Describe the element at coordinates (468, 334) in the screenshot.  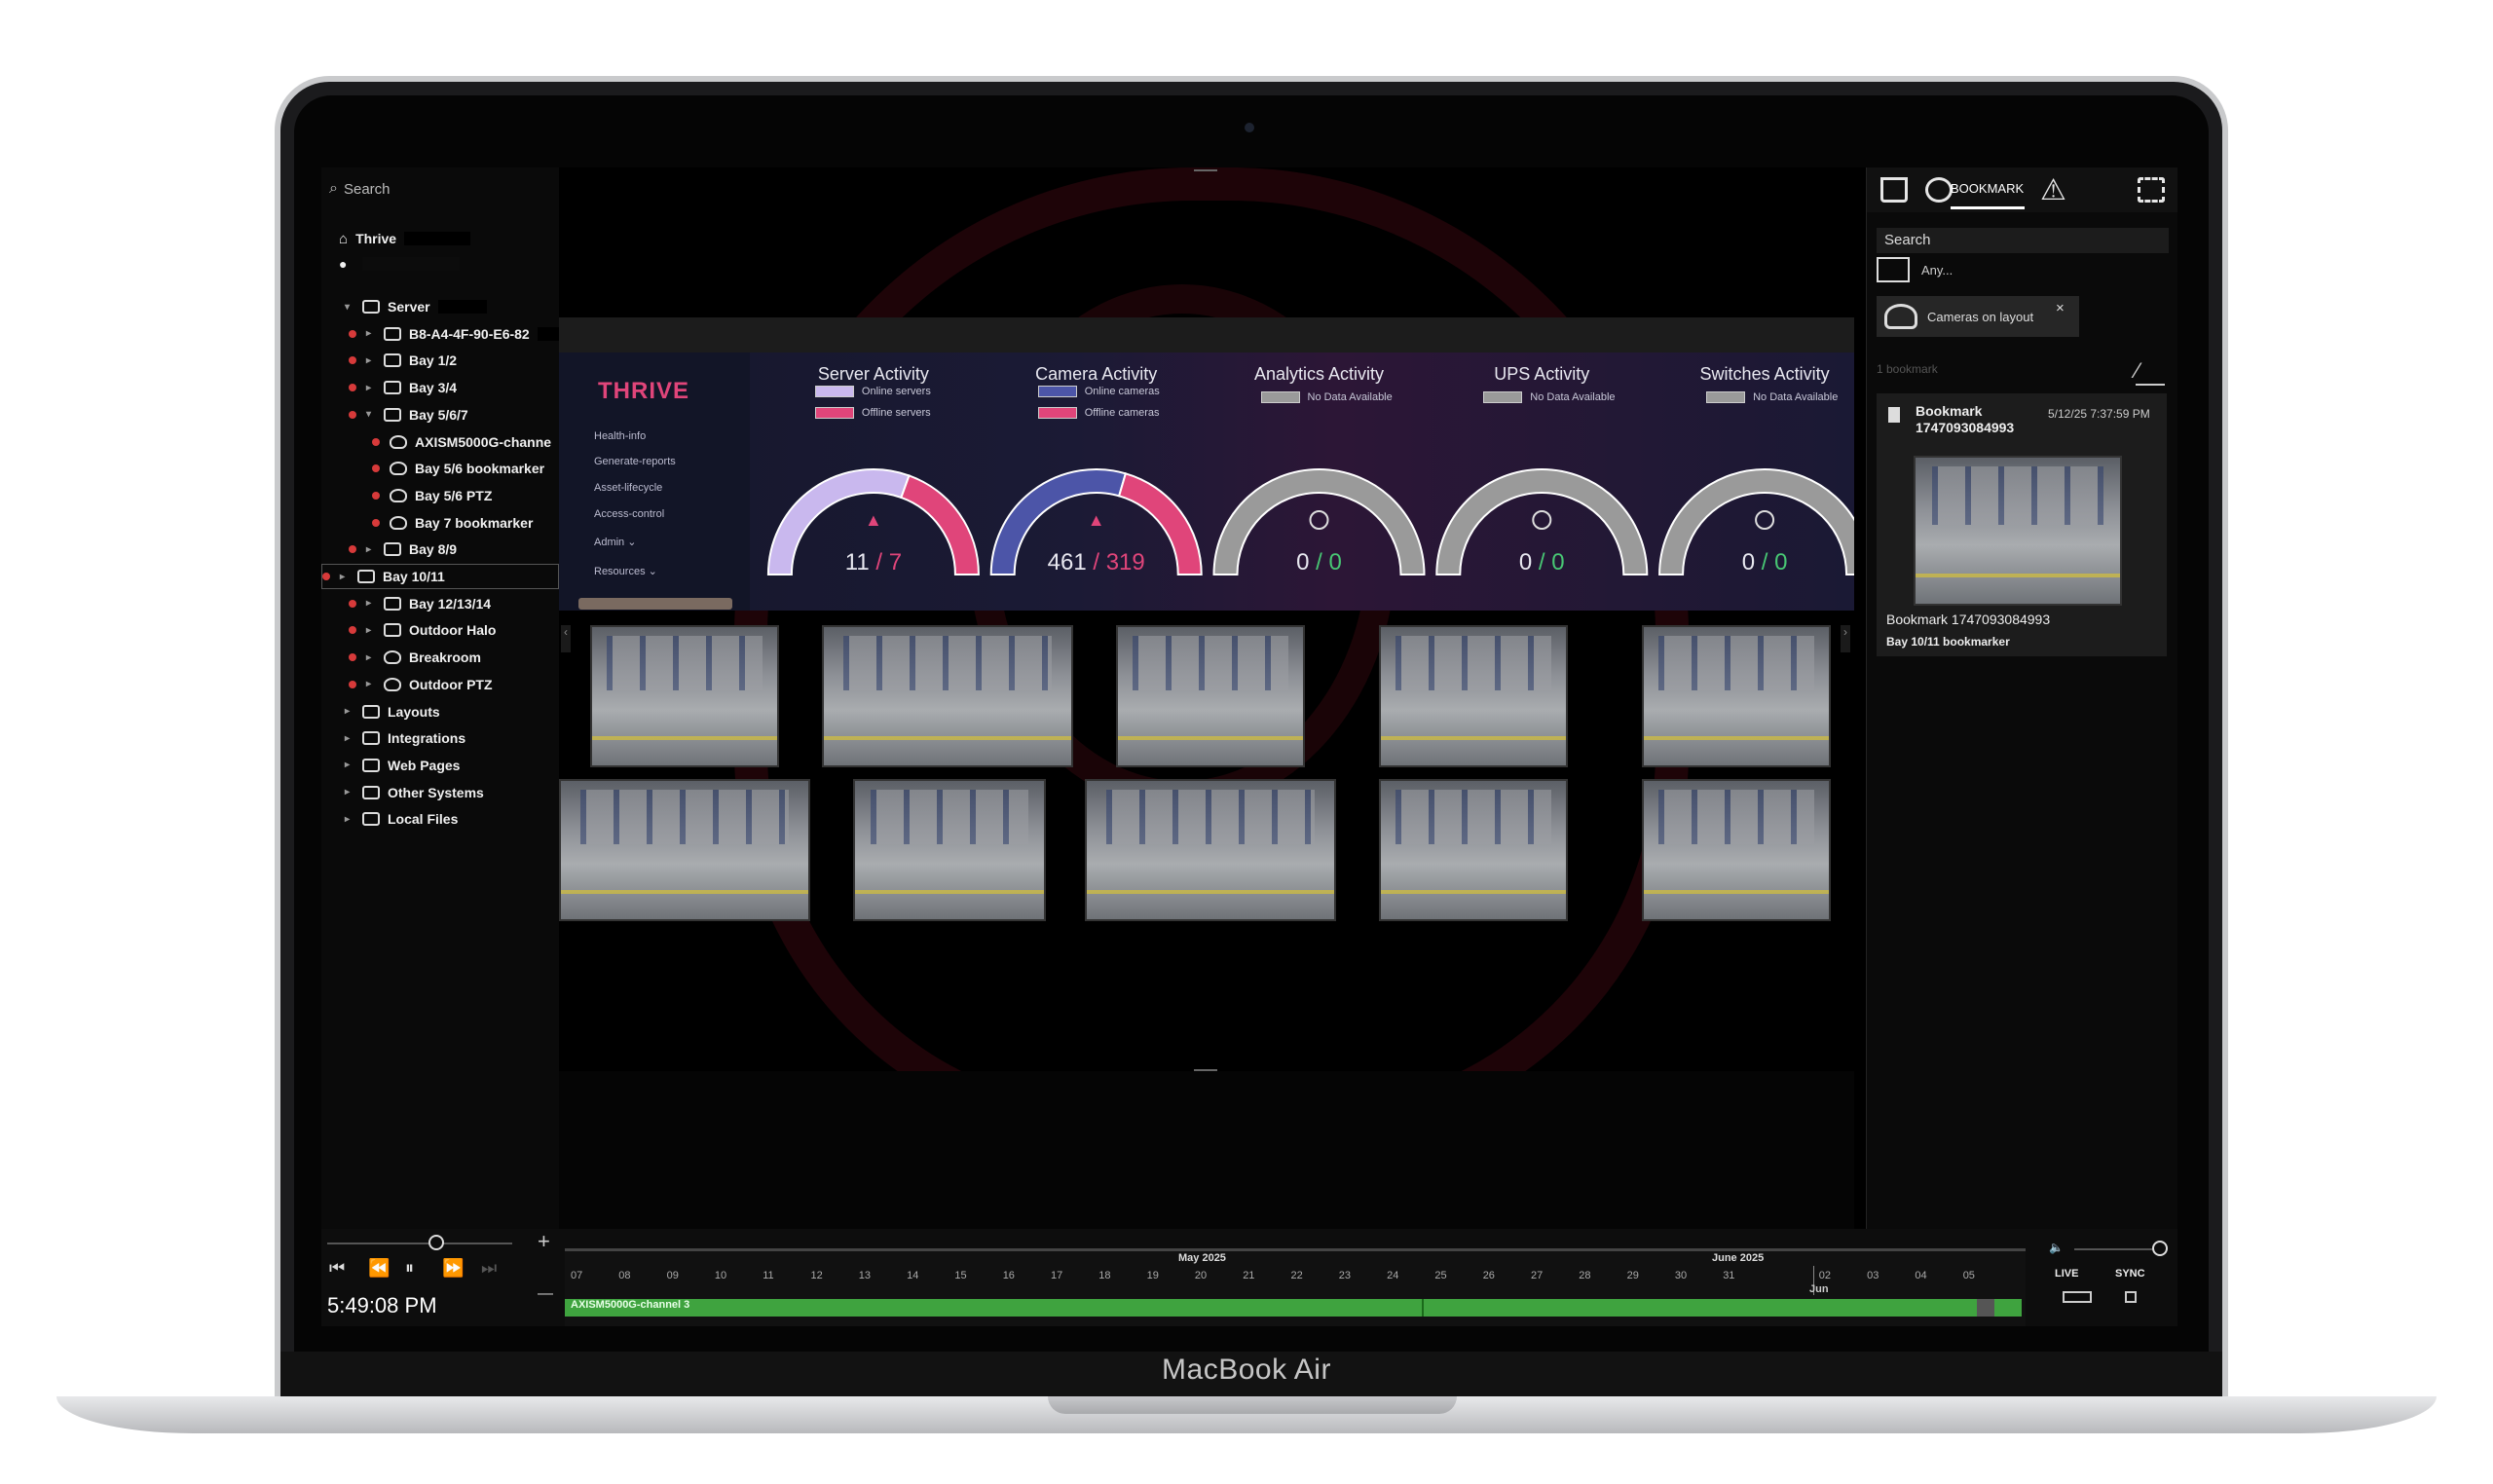
I see `tree-item: ▸ B8-A4-4F-90-E6-82` at that location.